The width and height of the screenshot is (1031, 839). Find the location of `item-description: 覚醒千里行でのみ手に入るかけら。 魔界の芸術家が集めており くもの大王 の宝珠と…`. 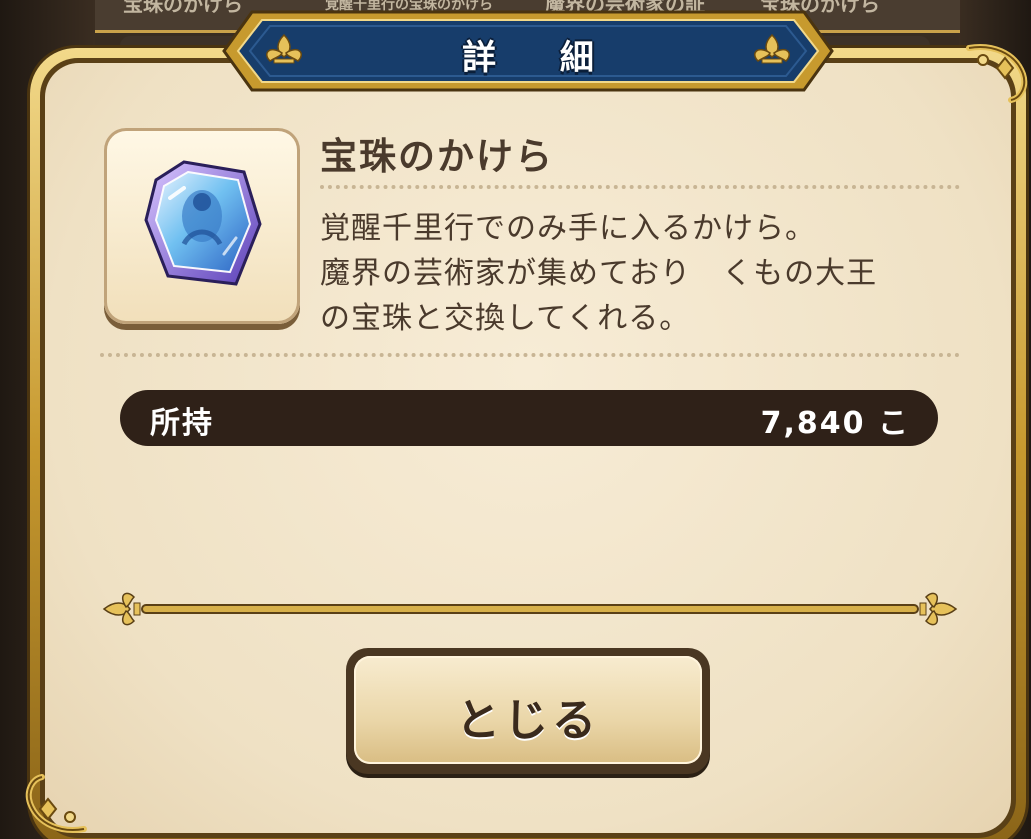

item-description: 覚醒千里行でのみ手に入るかけら。 魔界の芸術家が集めており くもの大王 の宝珠と… is located at coordinates (640, 273).